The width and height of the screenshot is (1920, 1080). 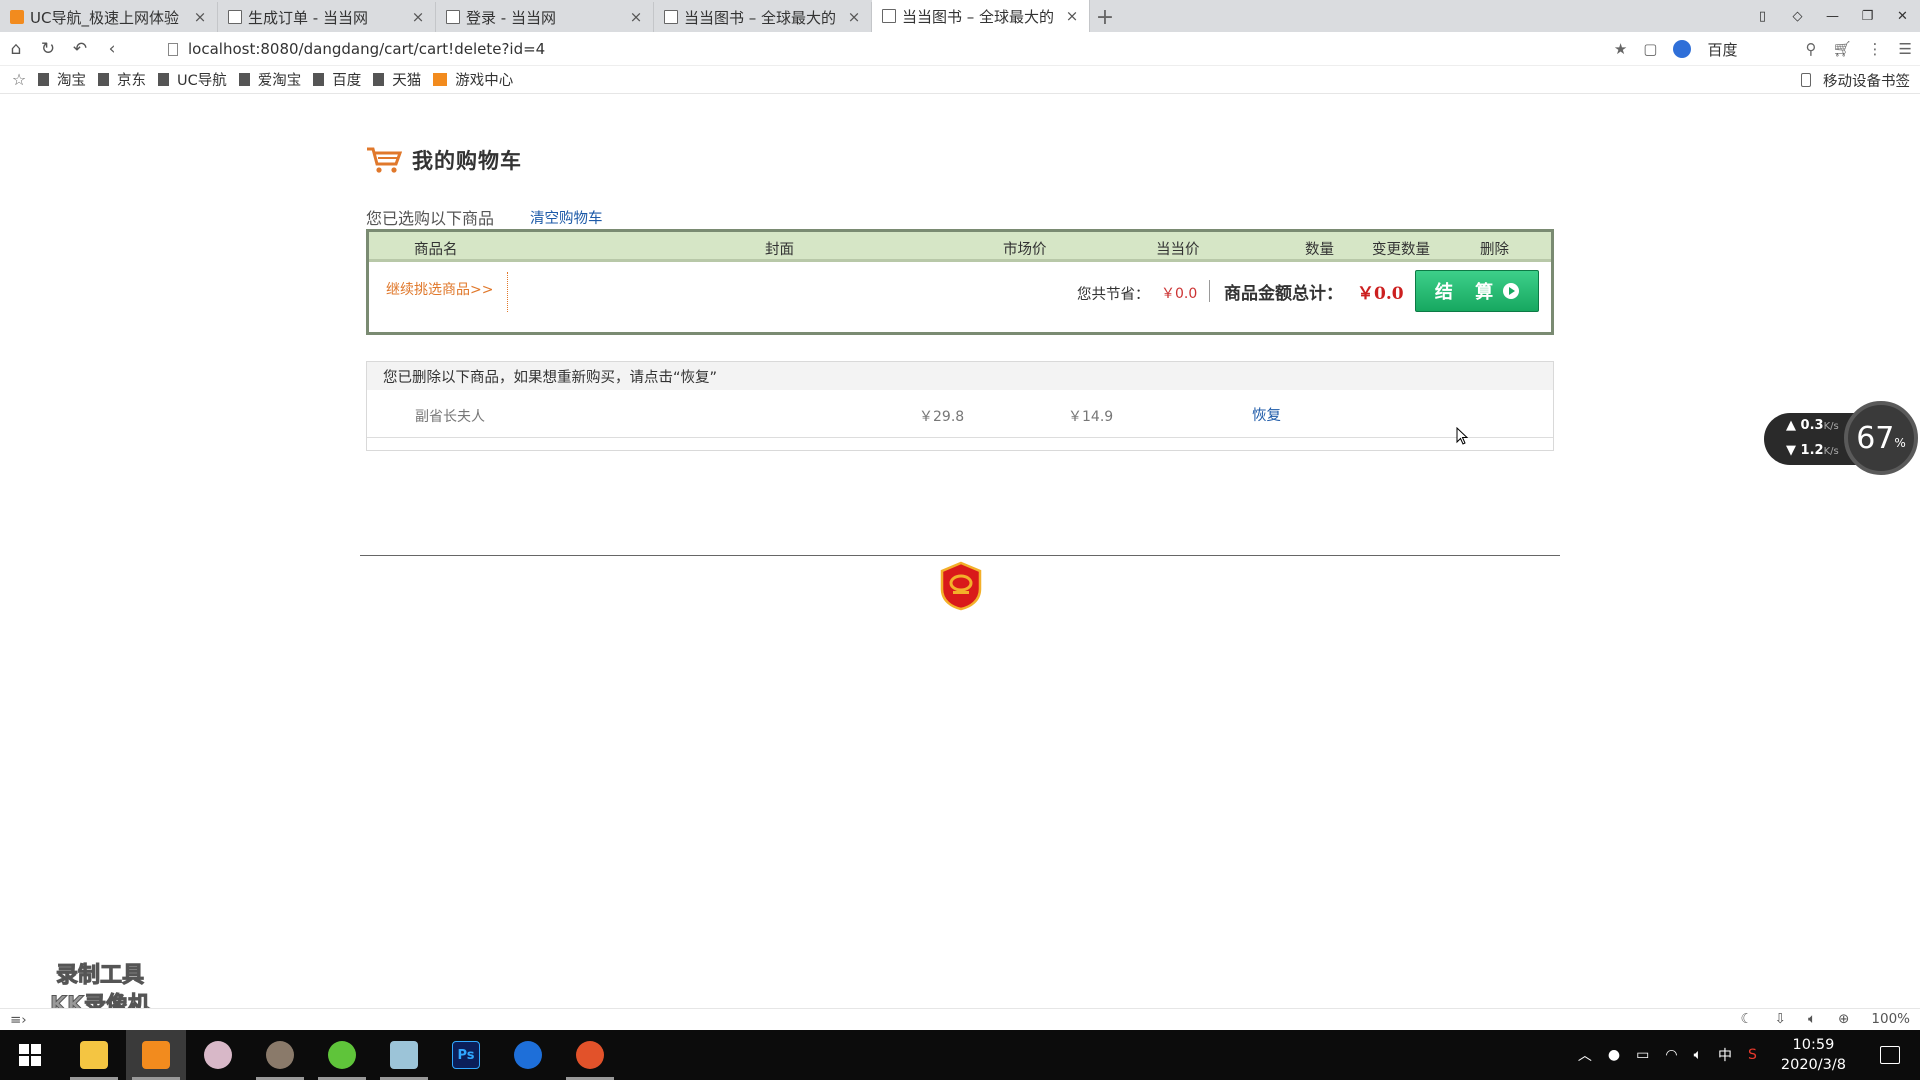 What do you see at coordinates (30, 1055) in the screenshot?
I see `start-button` at bounding box center [30, 1055].